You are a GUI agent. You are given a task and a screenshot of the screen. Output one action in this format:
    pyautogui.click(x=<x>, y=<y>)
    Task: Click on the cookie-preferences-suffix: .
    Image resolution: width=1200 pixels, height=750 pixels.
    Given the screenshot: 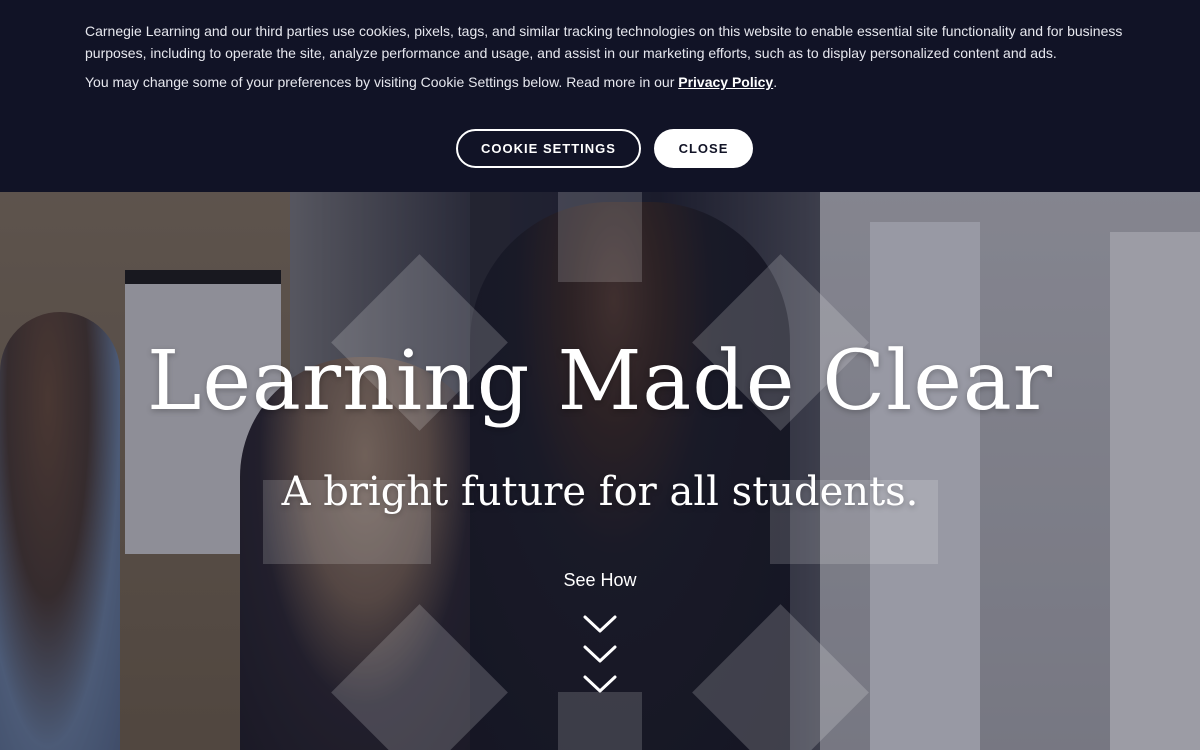 What is the action you would take?
    pyautogui.click(x=775, y=82)
    